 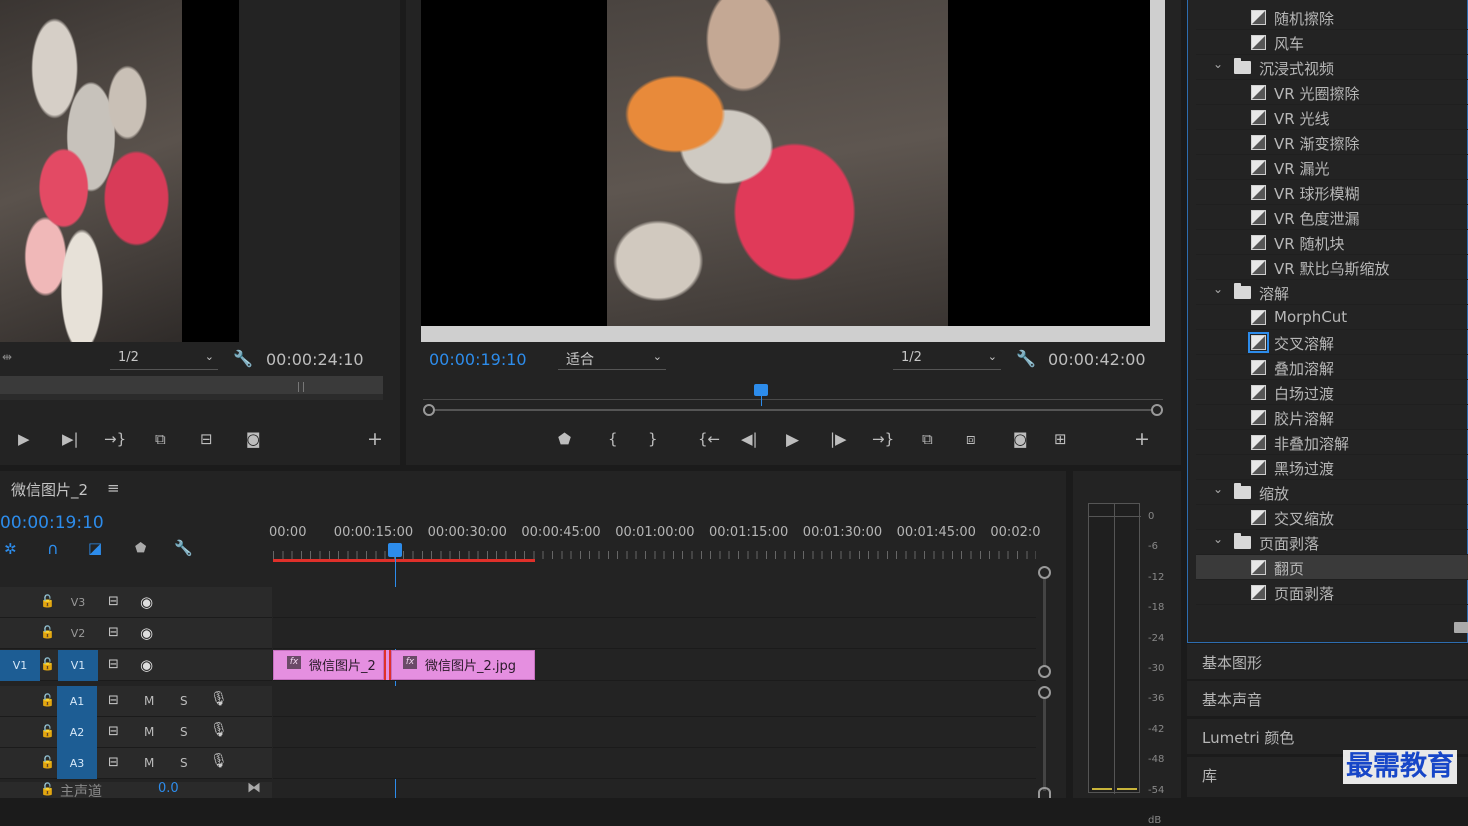 What do you see at coordinates (1026, 358) in the screenshot?
I see `wrench-icon: 🔧` at bounding box center [1026, 358].